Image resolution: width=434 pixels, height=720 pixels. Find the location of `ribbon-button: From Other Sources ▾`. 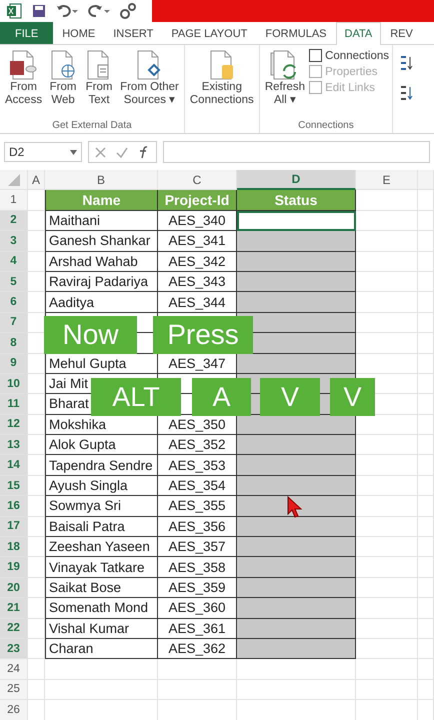

ribbon-button: From Other Sources ▾ is located at coordinates (149, 84).